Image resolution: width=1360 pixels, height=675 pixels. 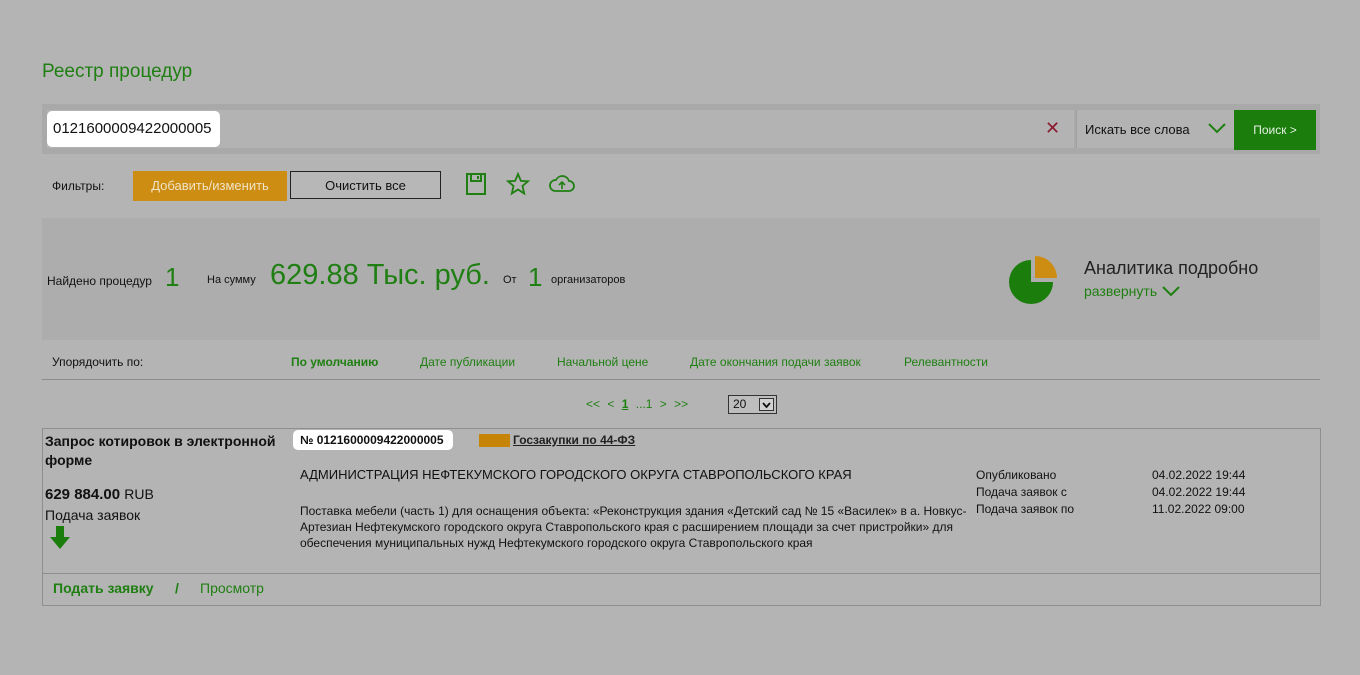 I want to click on clear-all-button: Очистить все, so click(x=365, y=185).